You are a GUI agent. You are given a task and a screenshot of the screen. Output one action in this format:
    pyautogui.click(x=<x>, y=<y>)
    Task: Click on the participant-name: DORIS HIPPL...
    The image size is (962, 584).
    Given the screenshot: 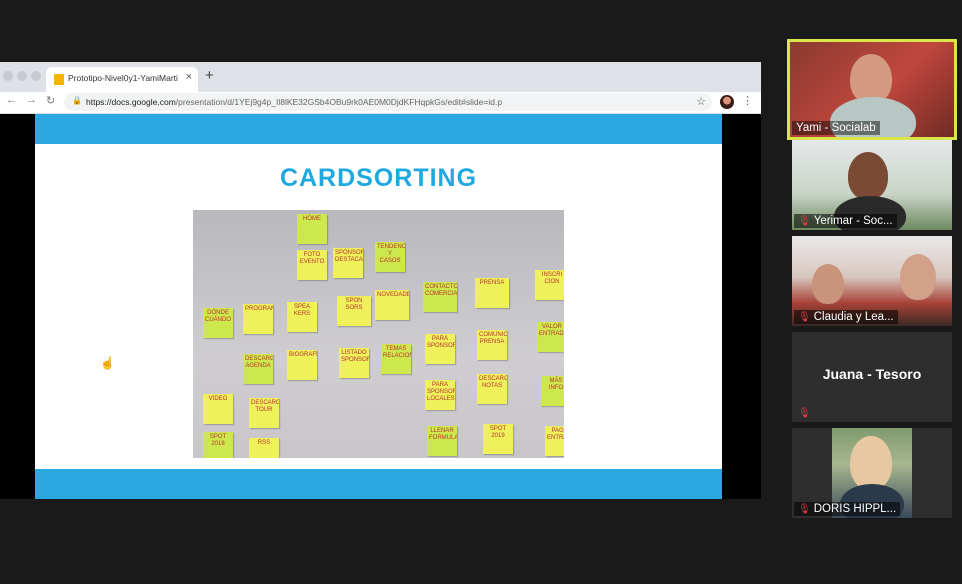 What is the action you would take?
    pyautogui.click(x=855, y=509)
    